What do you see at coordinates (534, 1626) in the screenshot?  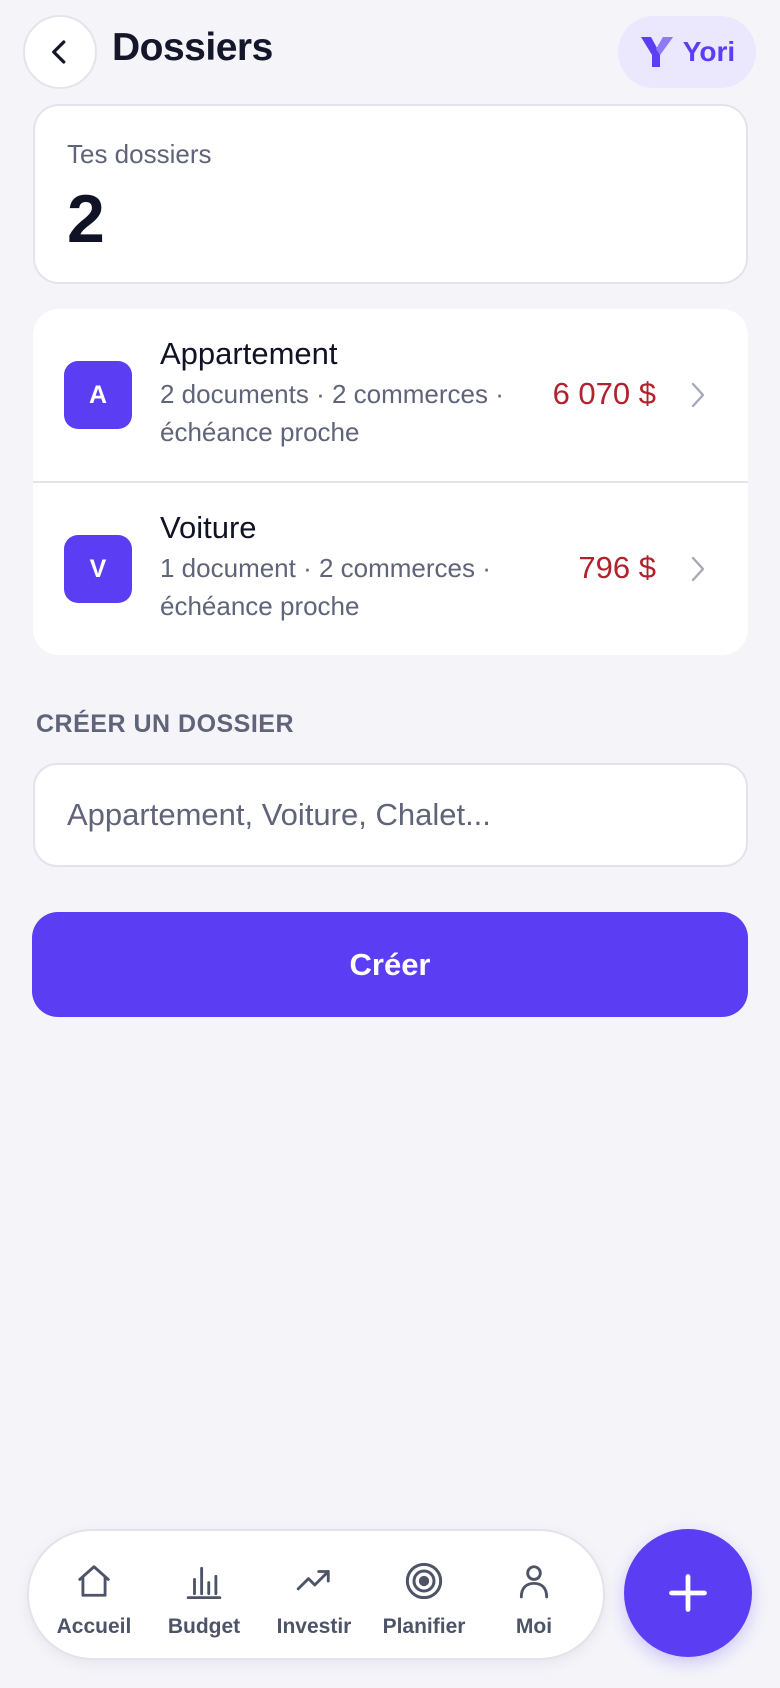 I see `nav-label: Moi` at bounding box center [534, 1626].